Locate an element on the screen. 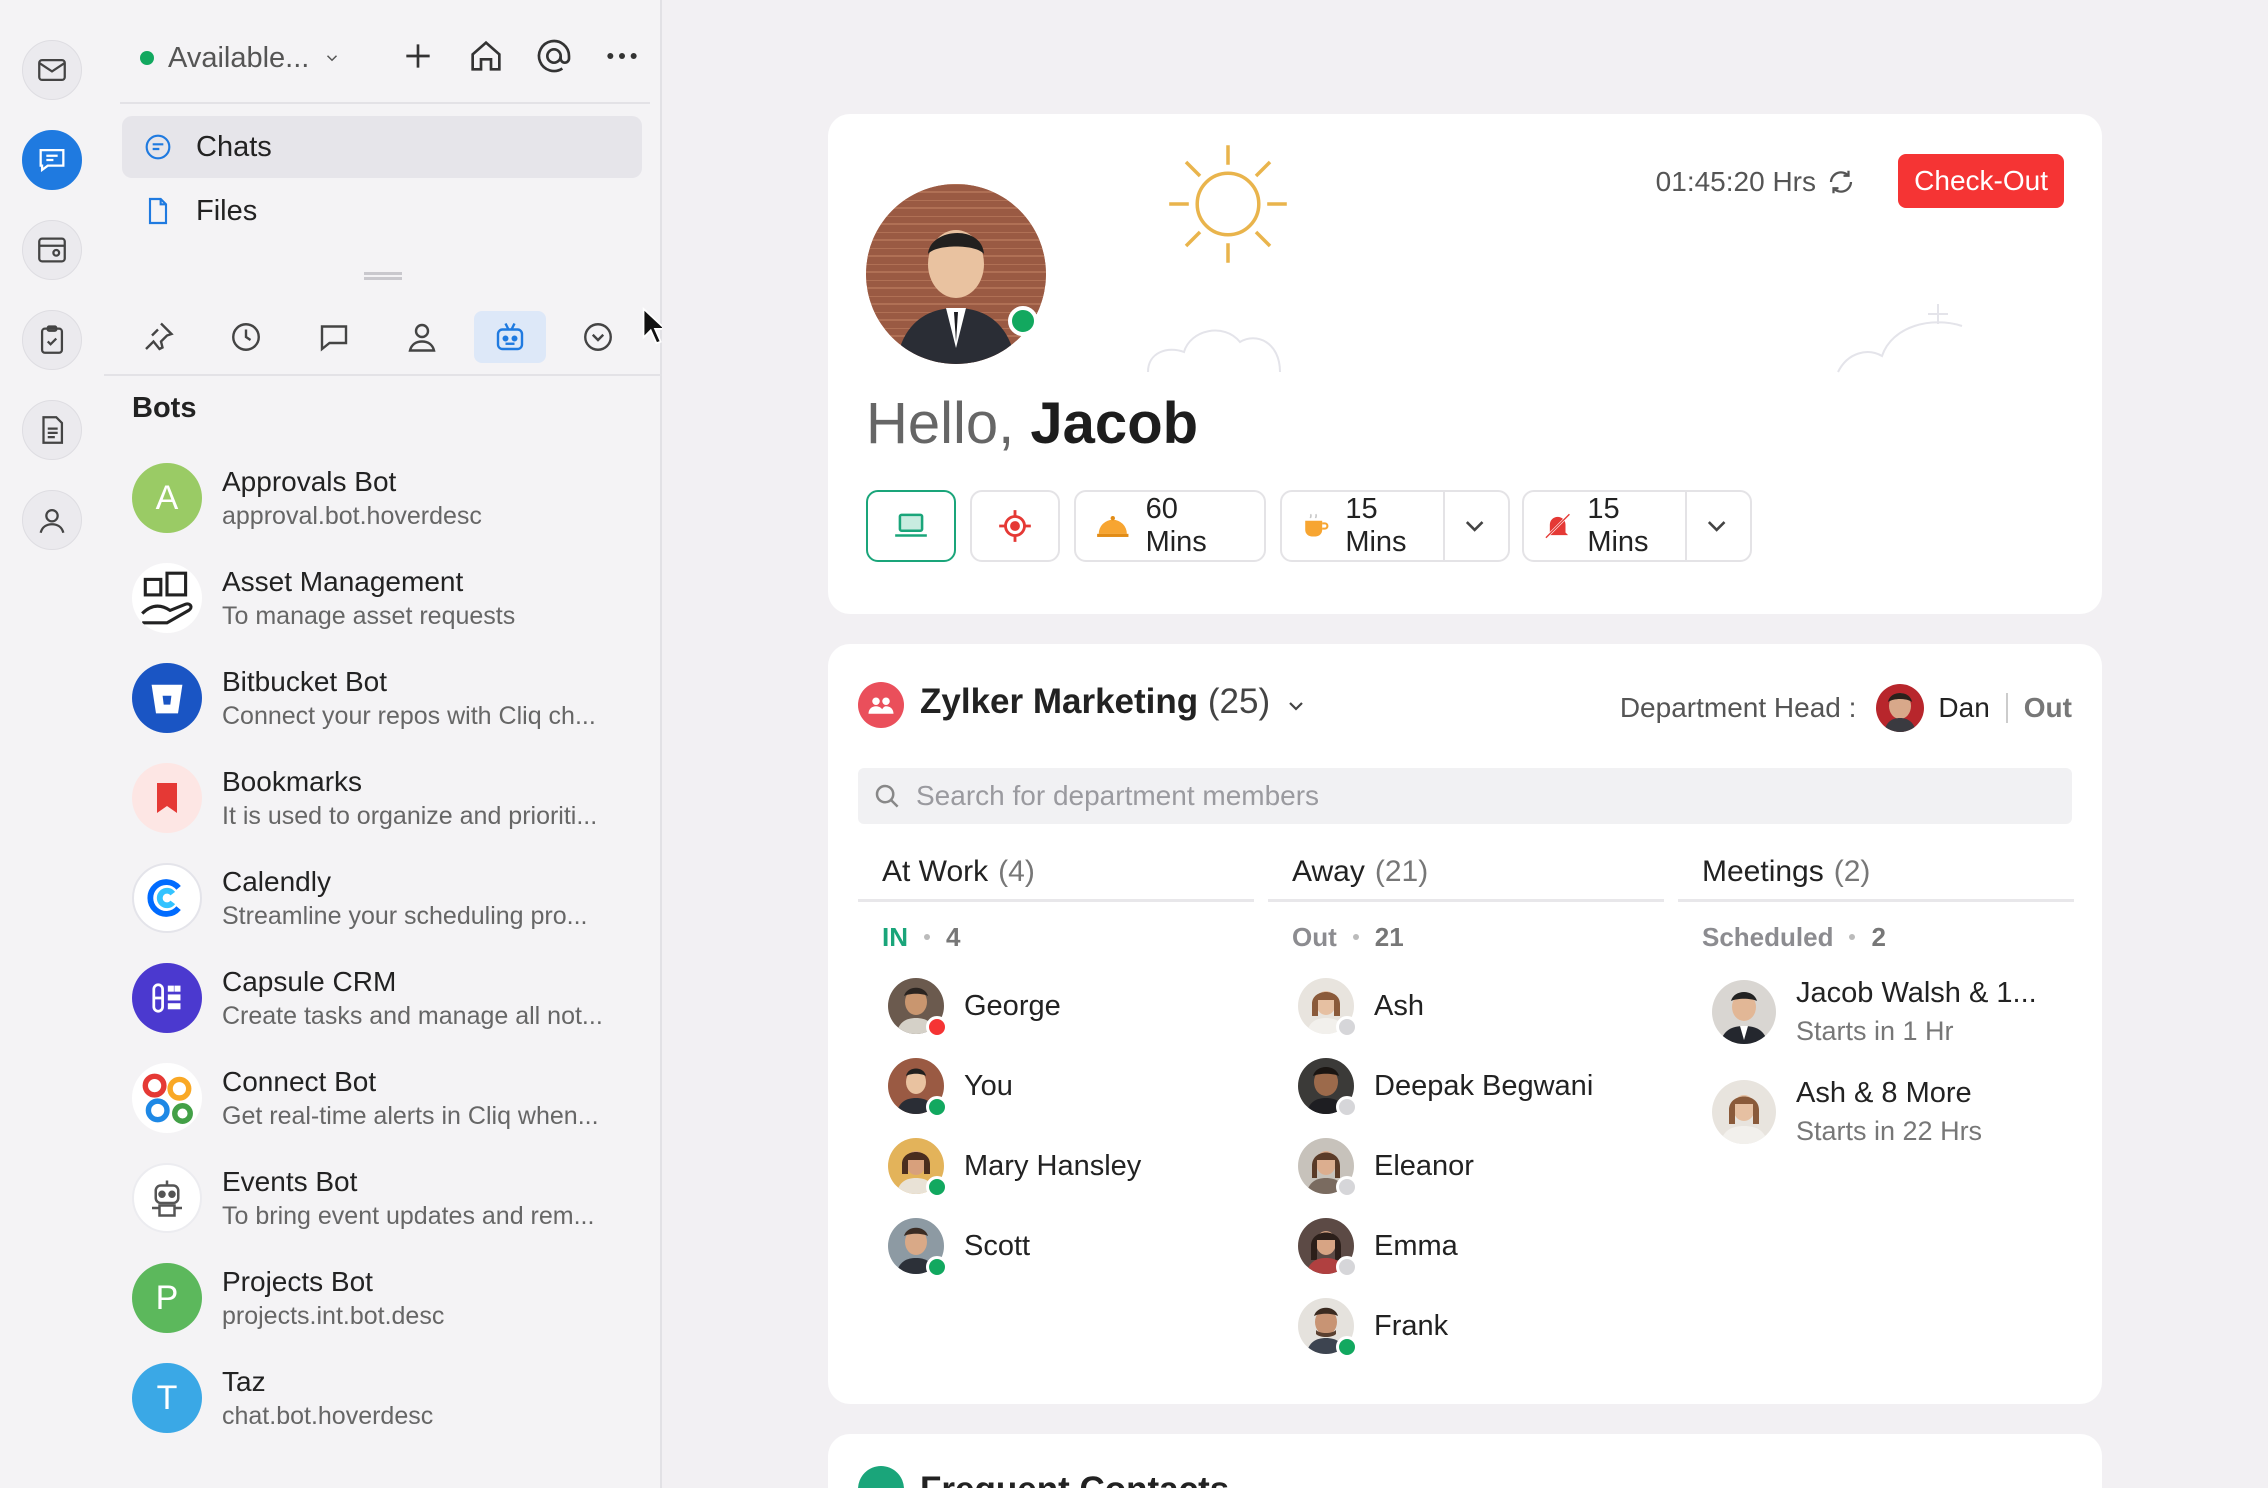 The height and width of the screenshot is (1488, 2268). list-item: T Taz chat.bot.hoverdesc is located at coordinates (392, 1398).